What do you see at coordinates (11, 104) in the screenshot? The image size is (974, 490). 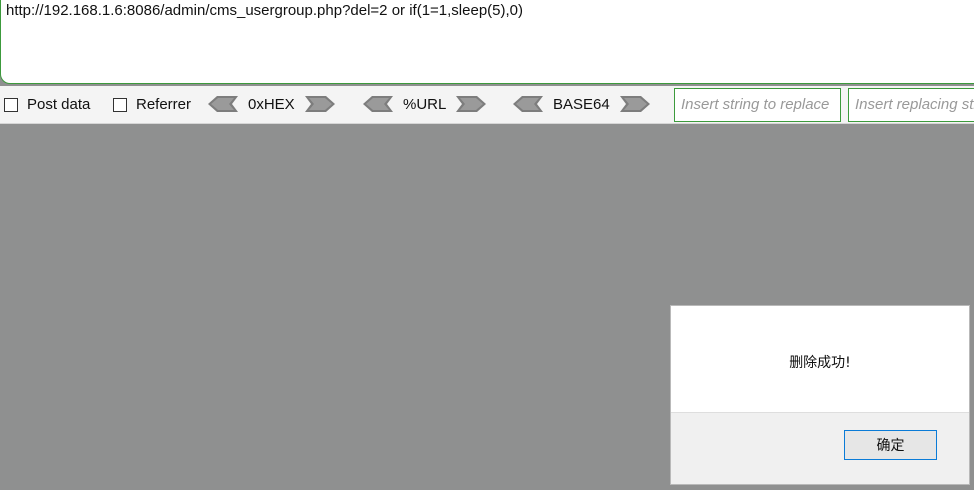 I see `post-data-checkbox` at bounding box center [11, 104].